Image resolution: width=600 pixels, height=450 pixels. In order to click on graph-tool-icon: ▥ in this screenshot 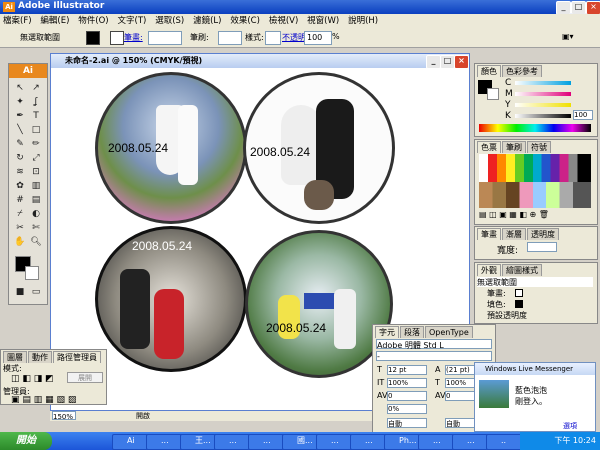, I will do `click(36, 186)`.